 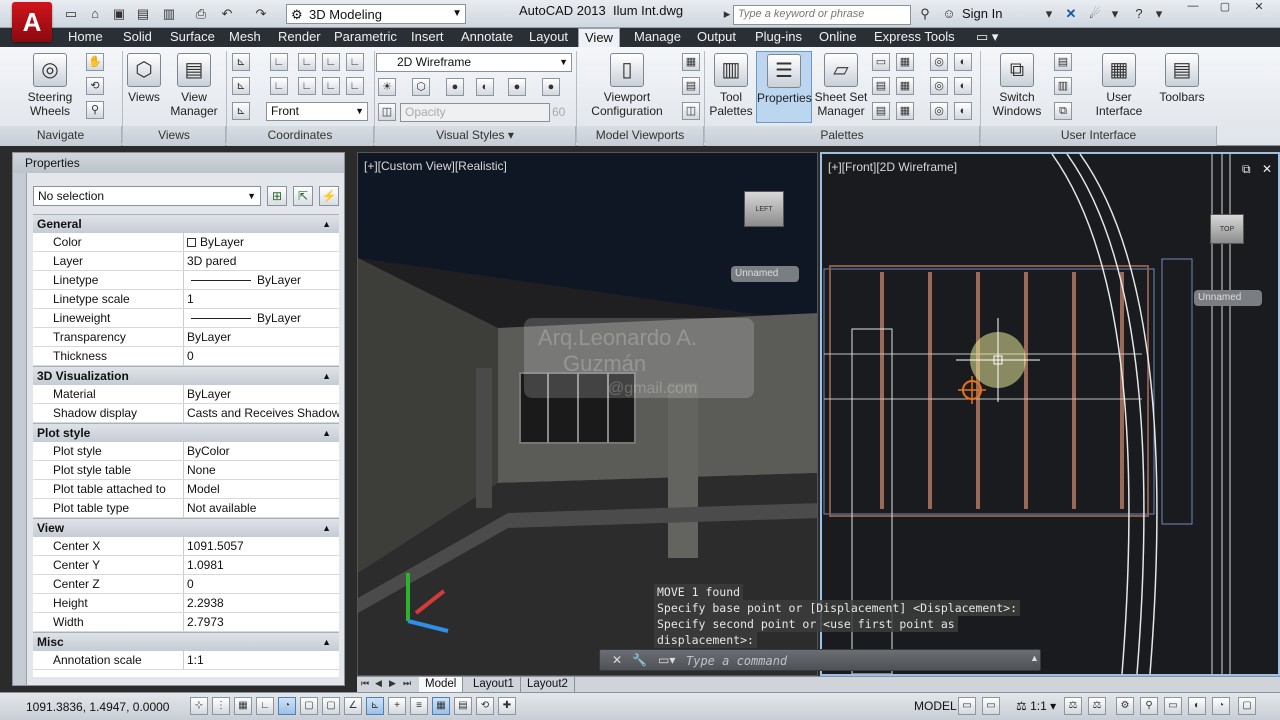 I want to click on ucs-world-icon: ∟, so click(x=279, y=62).